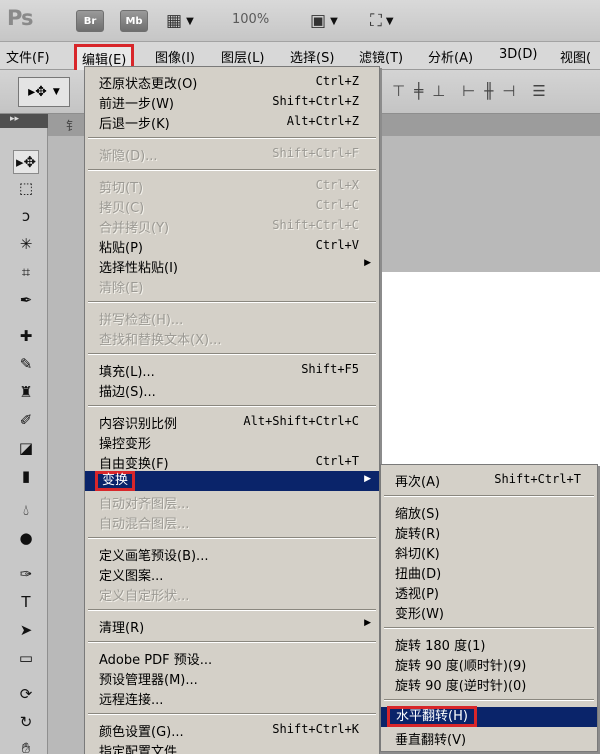 This screenshot has height=754, width=600. Describe the element at coordinates (26, 216) in the screenshot. I see `lasso-tool-icon: ↄ` at that location.